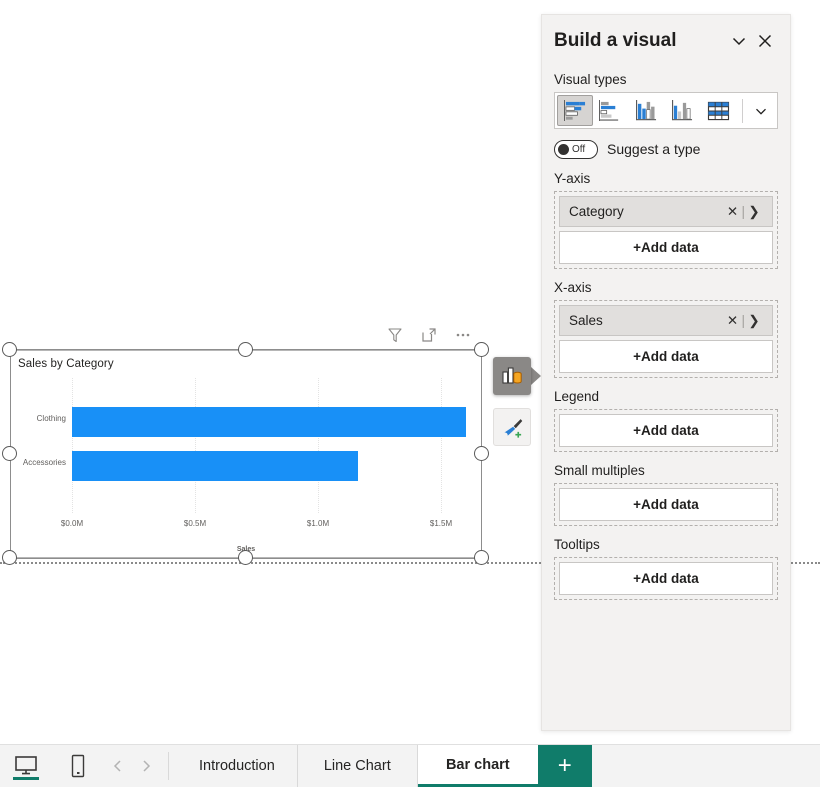  Describe the element at coordinates (577, 544) in the screenshot. I see `tooltips-label: Tooltips` at that location.